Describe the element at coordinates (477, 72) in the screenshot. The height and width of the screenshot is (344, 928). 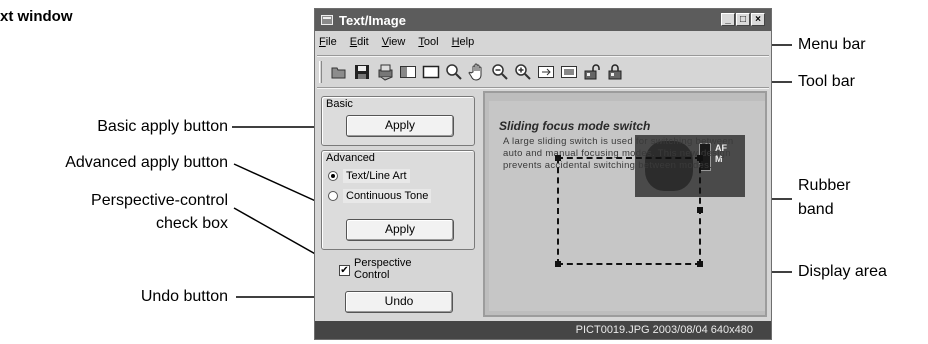
I see `hand-icon` at that location.